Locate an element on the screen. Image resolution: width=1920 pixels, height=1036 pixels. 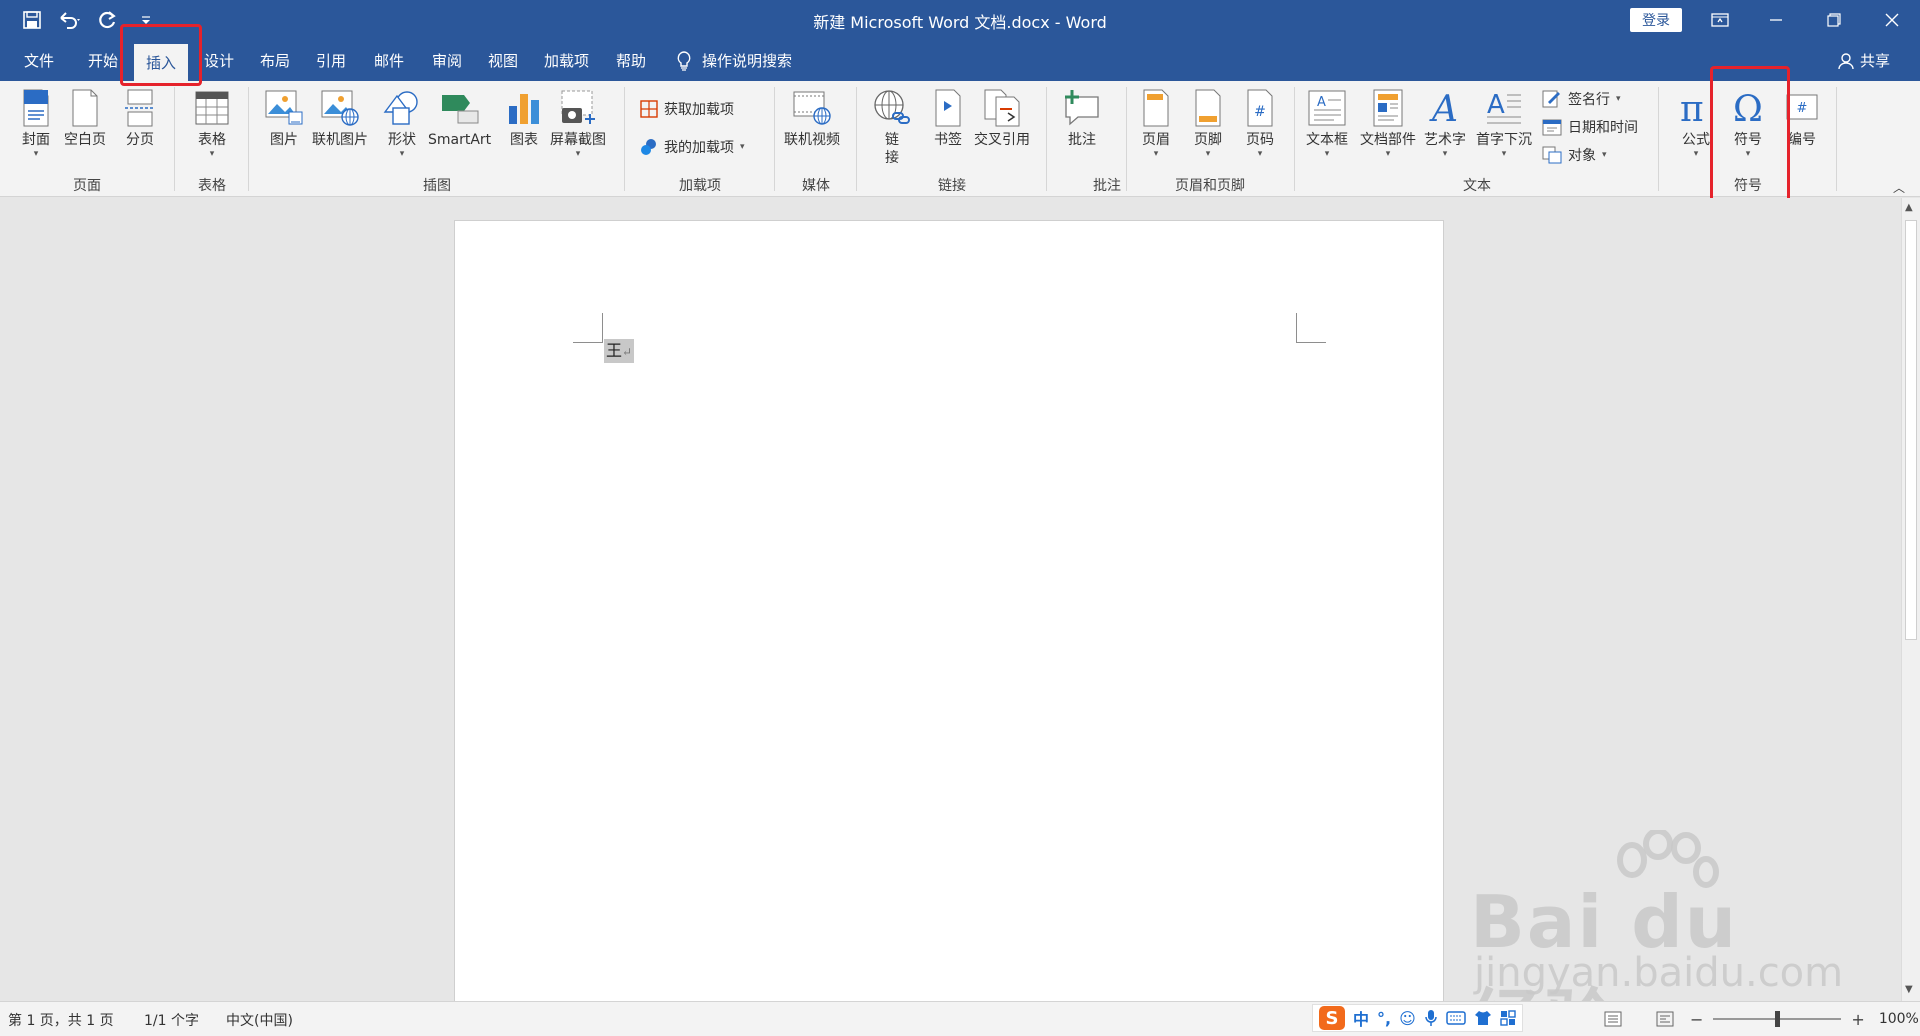
new-comment-button: 批注 is located at coordinates (1082, 118).